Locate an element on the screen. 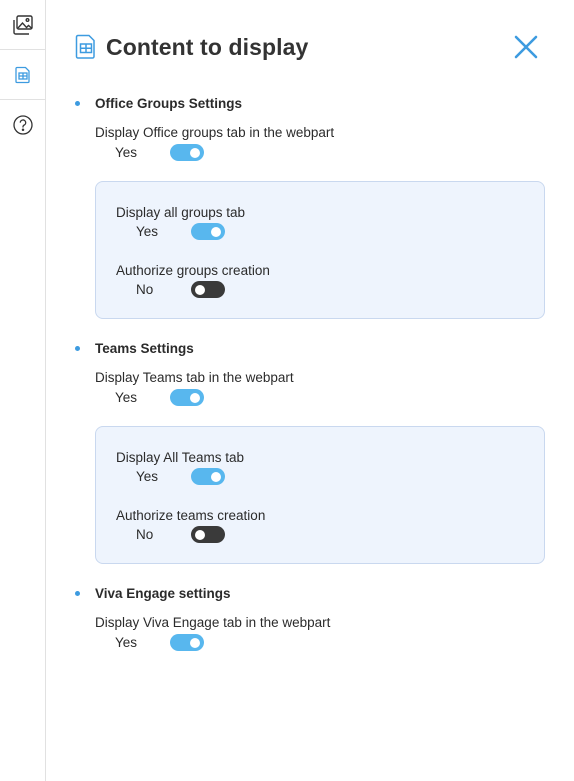  groups-creation-toggle is located at coordinates (208, 289).